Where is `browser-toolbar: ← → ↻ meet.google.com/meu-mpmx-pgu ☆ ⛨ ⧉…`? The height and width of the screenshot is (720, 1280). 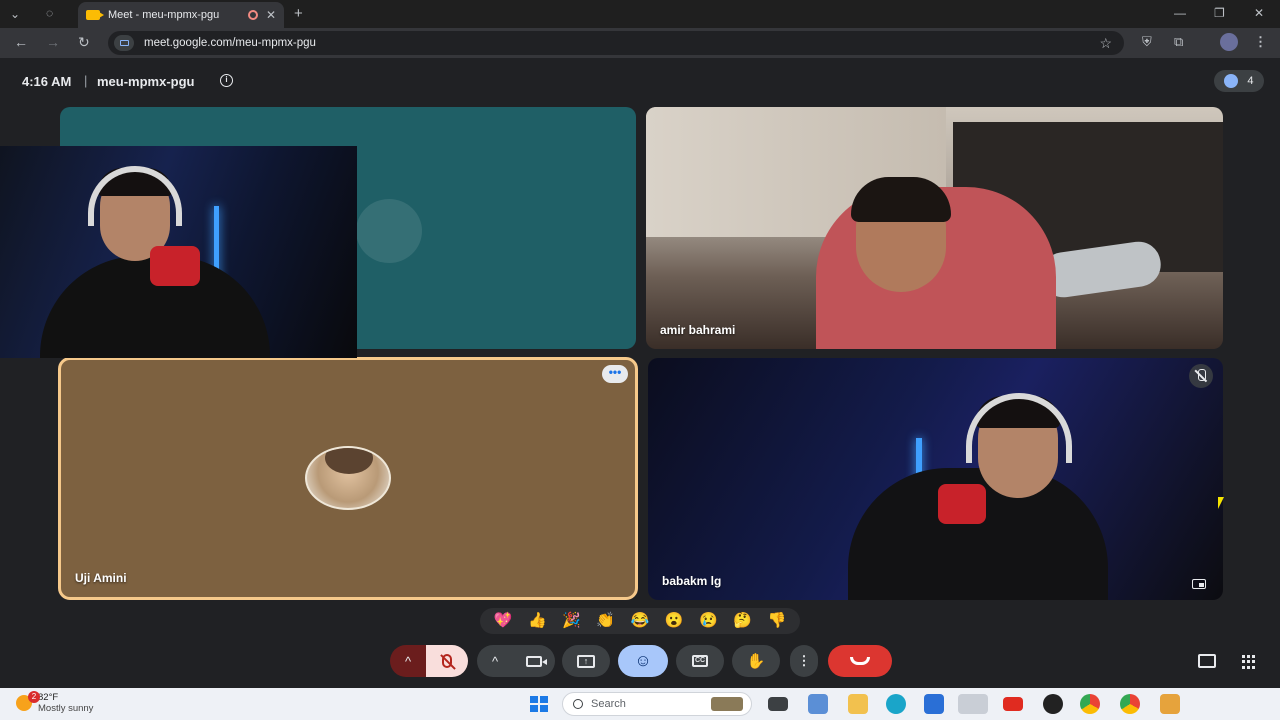
browser-toolbar: ← → ↻ meet.google.com/meu-mpmx-pgu ☆ ⛨ ⧉… is located at coordinates (640, 43).